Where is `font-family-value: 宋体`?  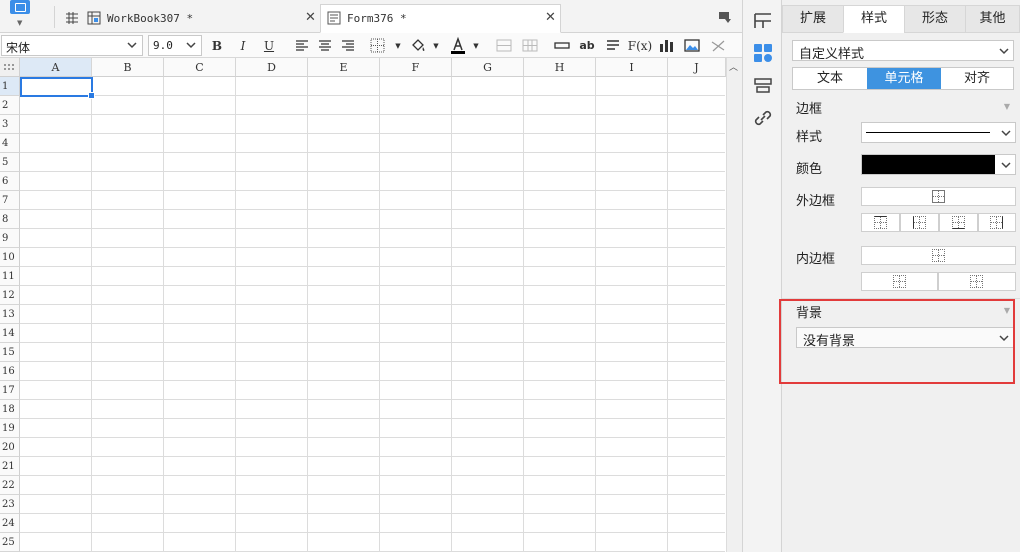 font-family-value: 宋体 is located at coordinates (18, 48).